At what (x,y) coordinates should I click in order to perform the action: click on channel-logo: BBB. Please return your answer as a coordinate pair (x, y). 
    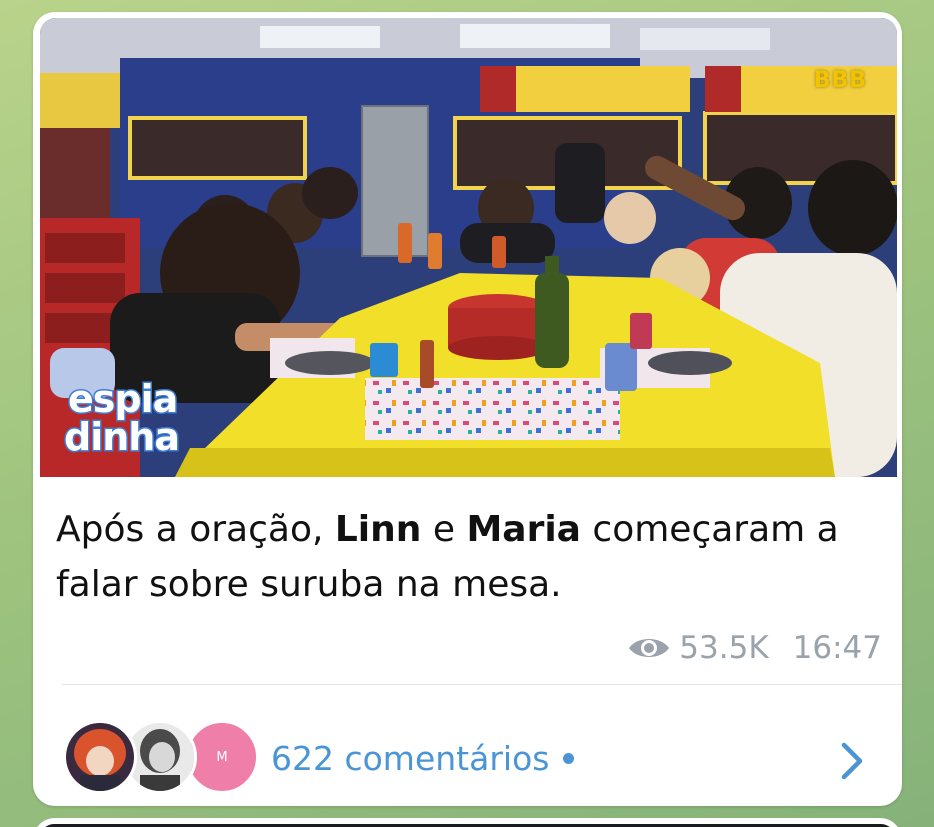
    Looking at the image, I should click on (840, 80).